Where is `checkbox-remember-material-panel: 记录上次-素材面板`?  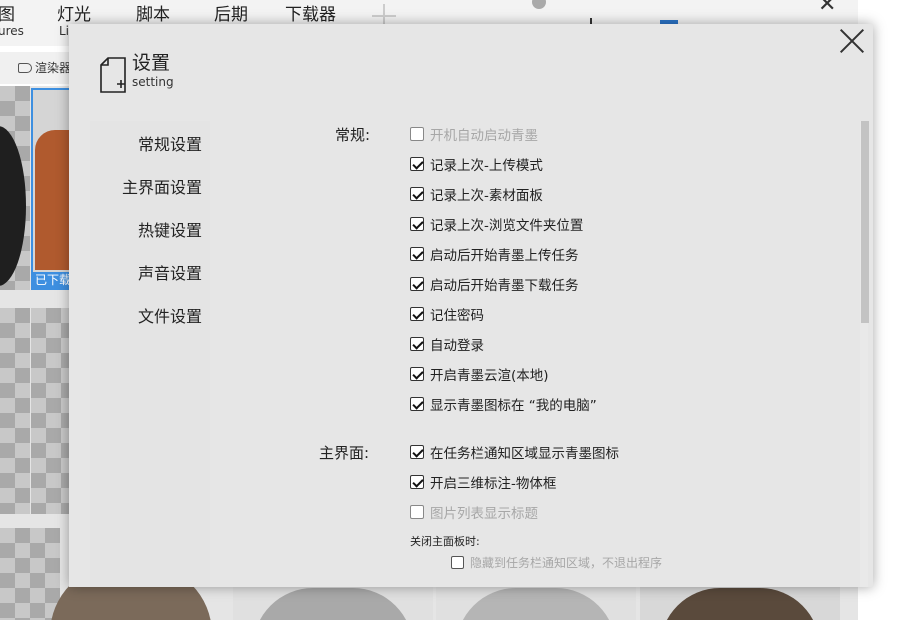
checkbox-remember-material-panel: 记录上次-素材面板 is located at coordinates (476, 194).